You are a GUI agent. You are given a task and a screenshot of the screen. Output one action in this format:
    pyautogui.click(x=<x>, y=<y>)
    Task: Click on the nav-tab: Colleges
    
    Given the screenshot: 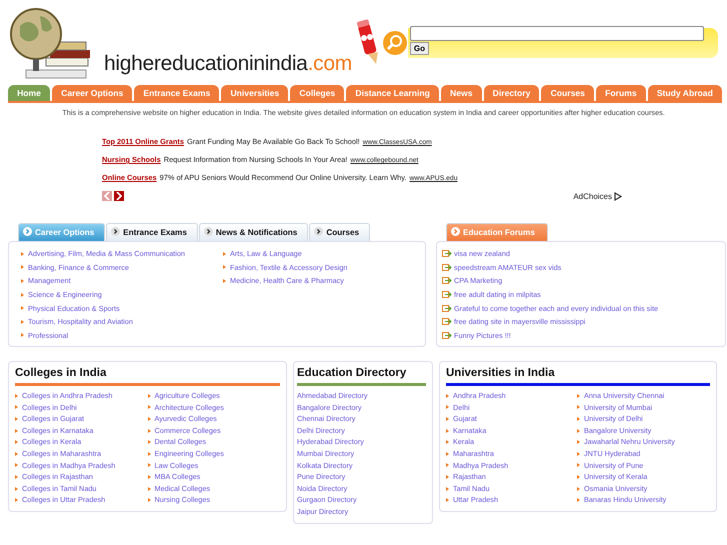 What is the action you would take?
    pyautogui.click(x=317, y=93)
    